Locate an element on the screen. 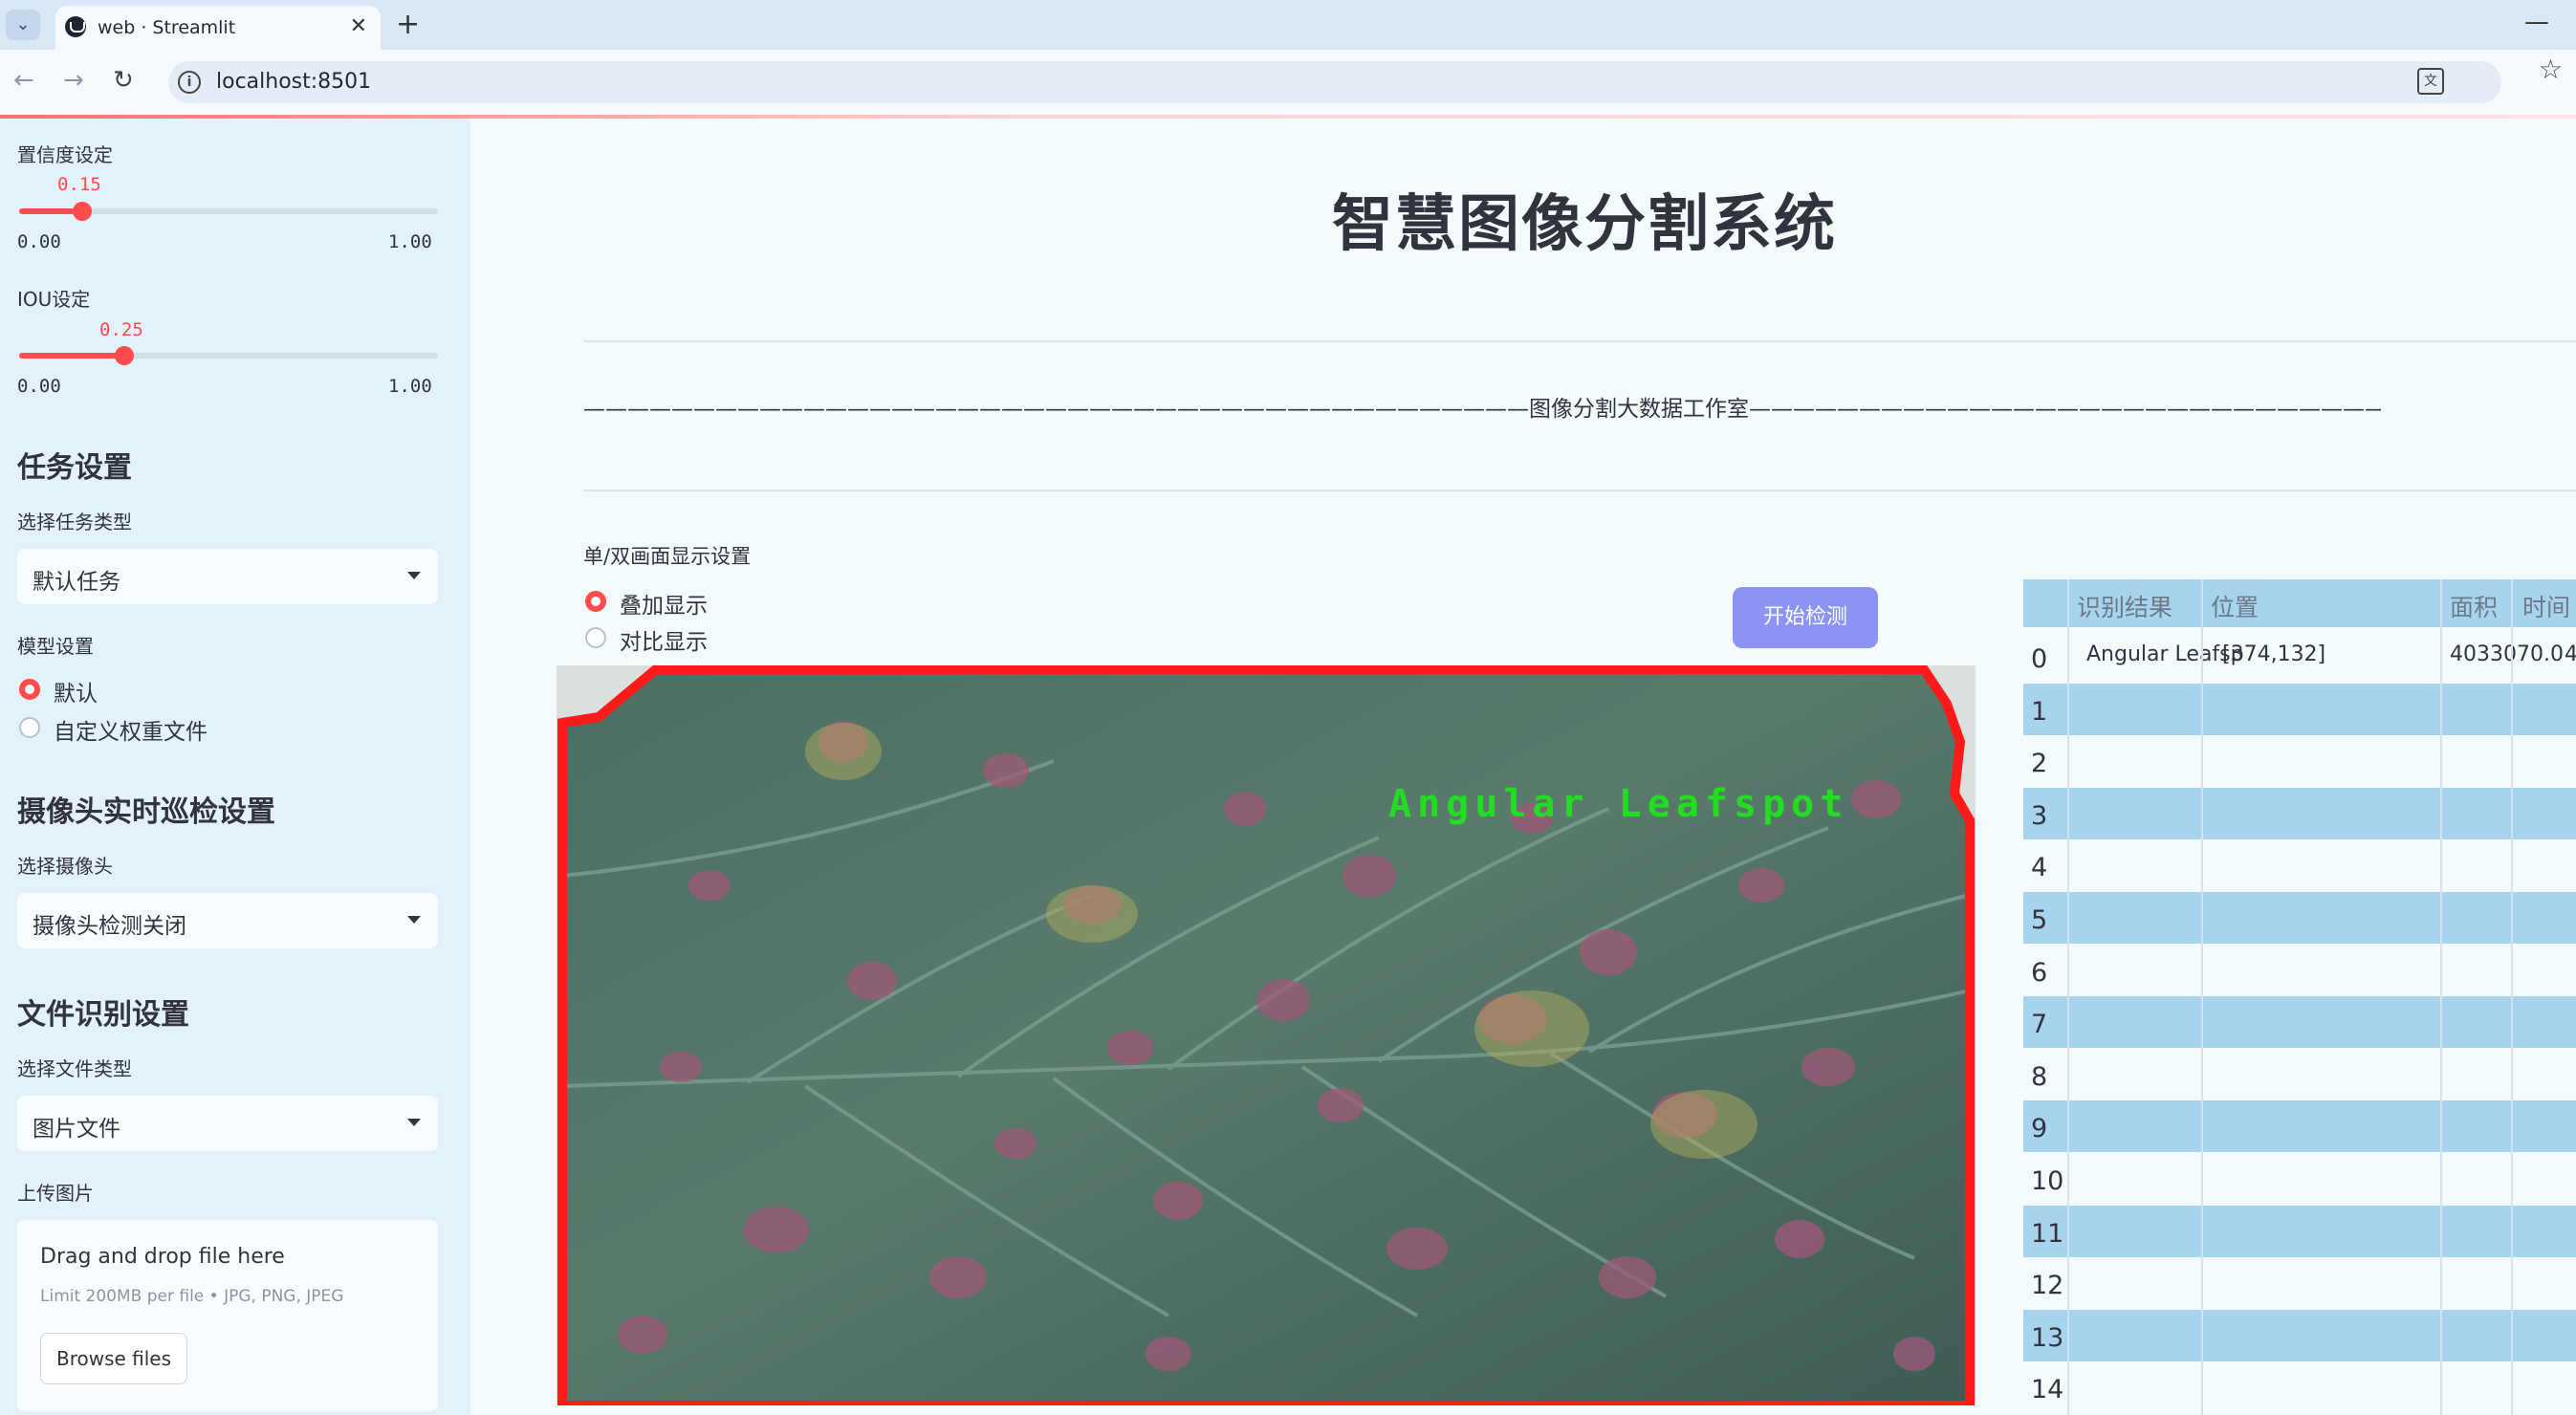 This screenshot has width=2576, height=1415. model-option-label: 默认 is located at coordinates (76, 694).